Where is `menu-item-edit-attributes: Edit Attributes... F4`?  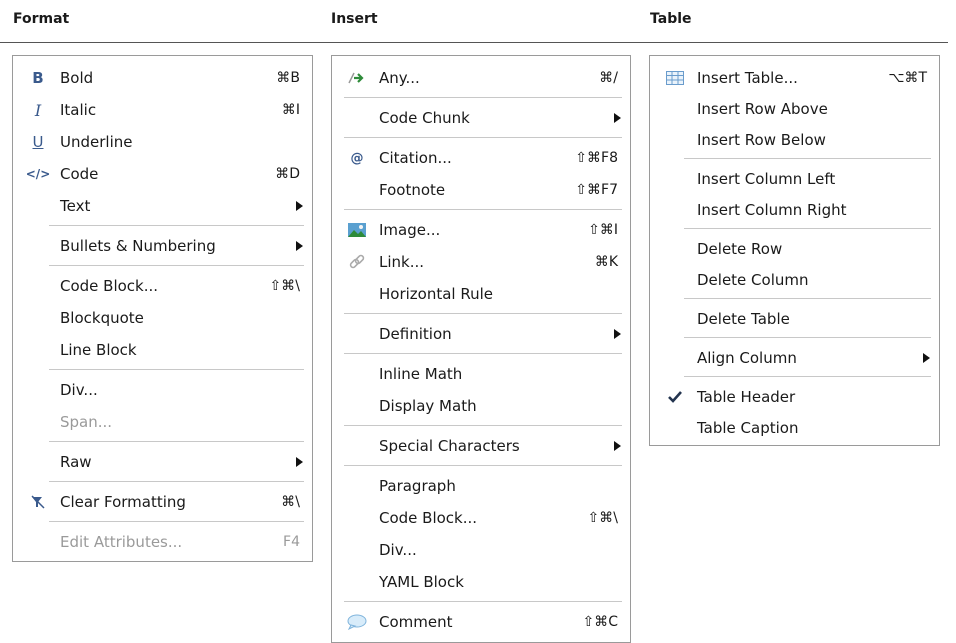 menu-item-edit-attributes: Edit Attributes... F4 is located at coordinates (180, 542).